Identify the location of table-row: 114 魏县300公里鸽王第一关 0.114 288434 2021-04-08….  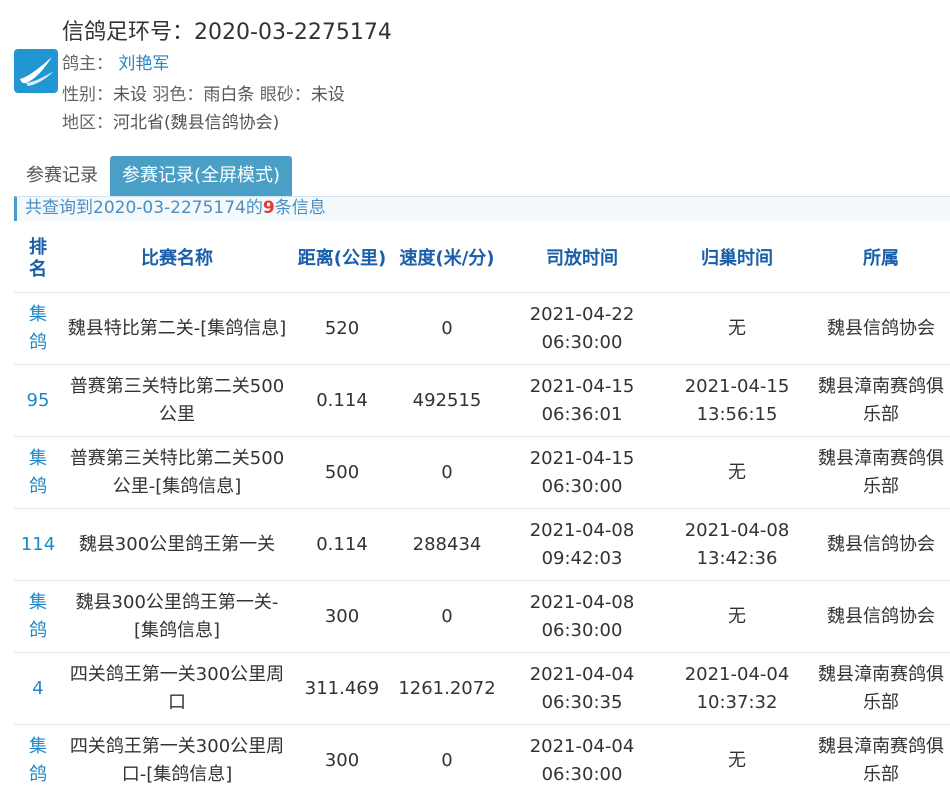
(482, 545).